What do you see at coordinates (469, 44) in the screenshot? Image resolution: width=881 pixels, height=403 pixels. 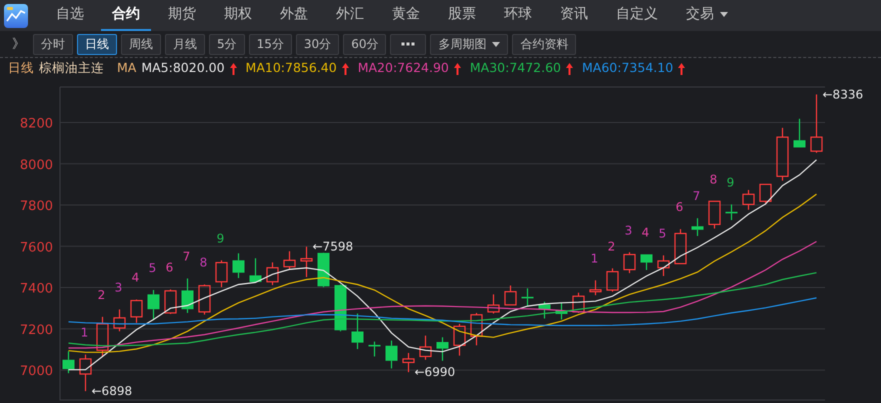 I see `period-button: 多周期图` at bounding box center [469, 44].